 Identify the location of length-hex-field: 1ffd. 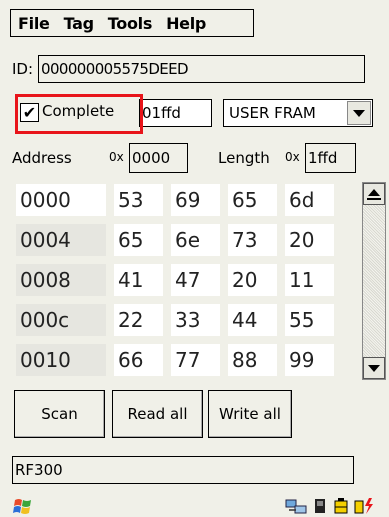
(330, 158).